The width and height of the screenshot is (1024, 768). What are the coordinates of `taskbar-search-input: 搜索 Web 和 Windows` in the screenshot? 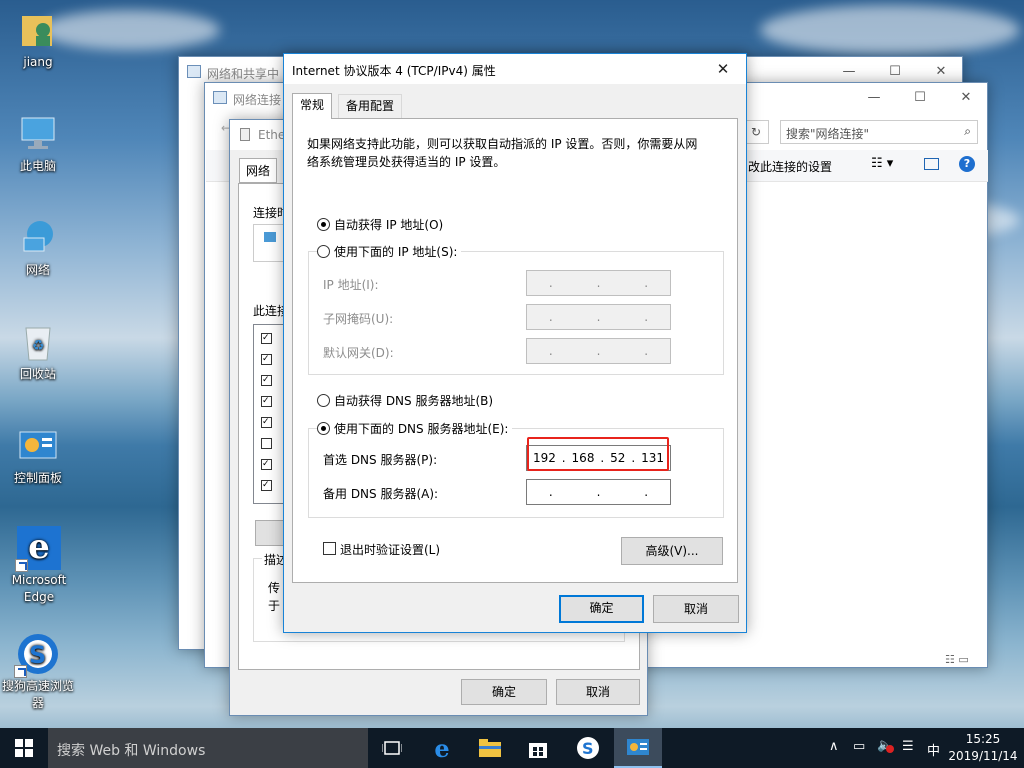 It's located at (131, 750).